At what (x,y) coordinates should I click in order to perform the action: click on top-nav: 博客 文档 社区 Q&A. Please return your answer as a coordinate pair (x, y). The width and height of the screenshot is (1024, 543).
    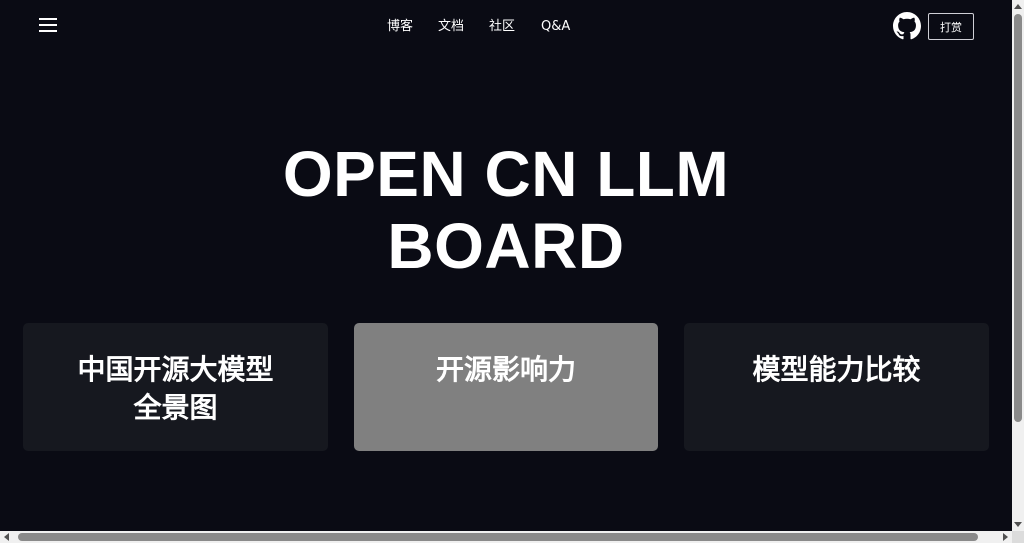
    Looking at the image, I should click on (478, 27).